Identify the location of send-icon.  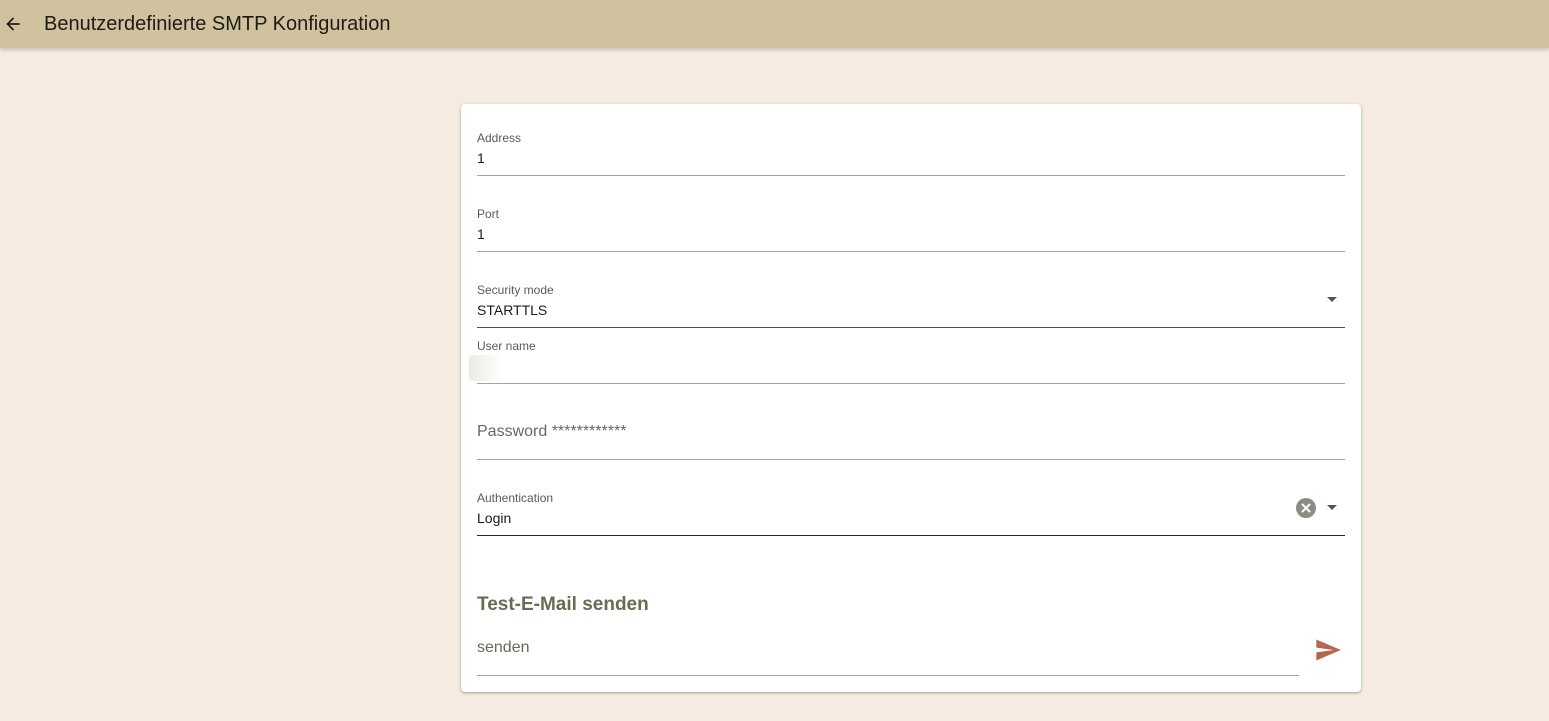
(1328, 650).